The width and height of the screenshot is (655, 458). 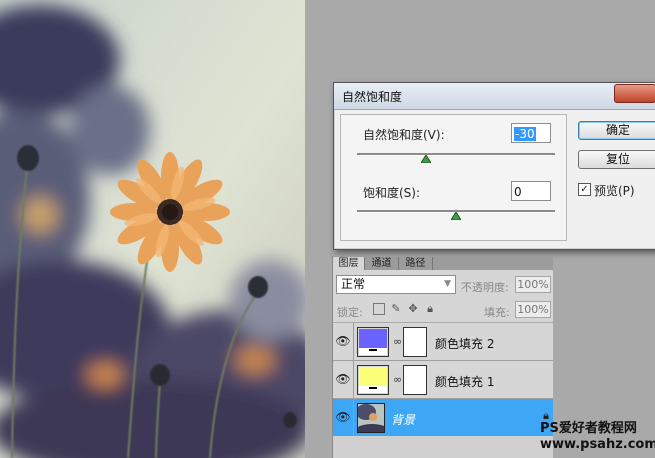 I want to click on opacity-label: 不透明度:, so click(x=485, y=287).